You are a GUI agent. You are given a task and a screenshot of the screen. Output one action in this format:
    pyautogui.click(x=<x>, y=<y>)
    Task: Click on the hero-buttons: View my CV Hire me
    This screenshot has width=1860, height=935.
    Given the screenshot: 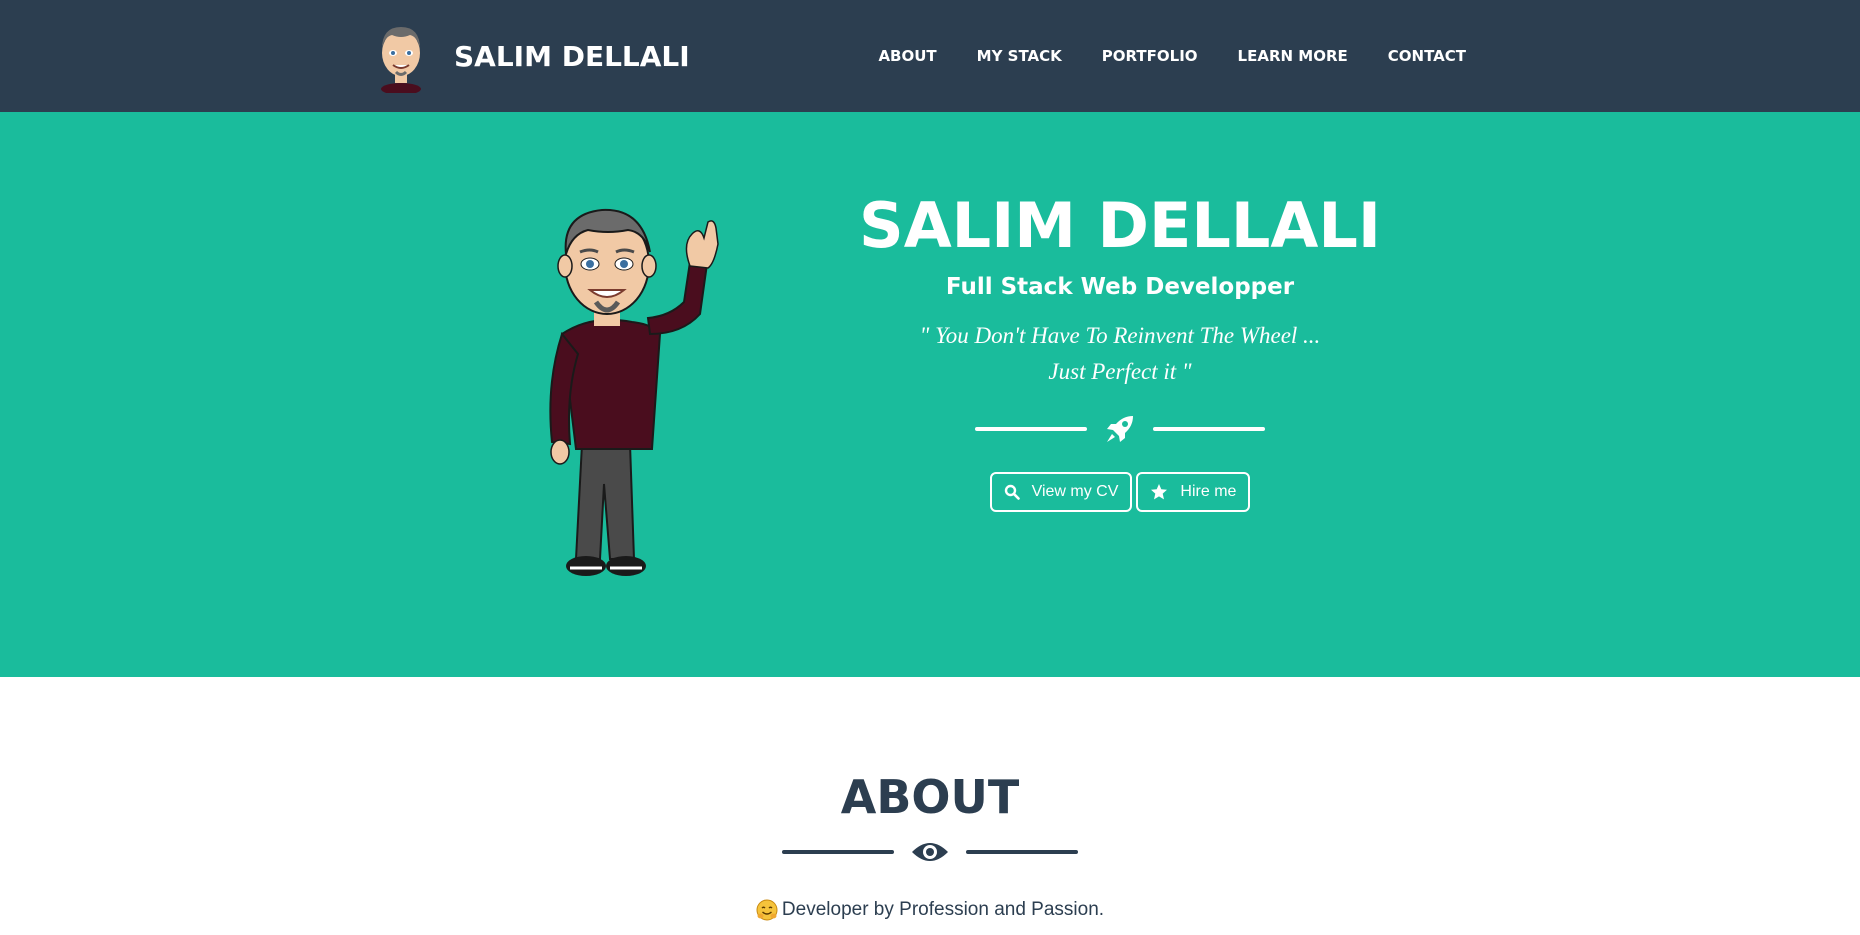 What is the action you would take?
    pyautogui.click(x=1120, y=492)
    